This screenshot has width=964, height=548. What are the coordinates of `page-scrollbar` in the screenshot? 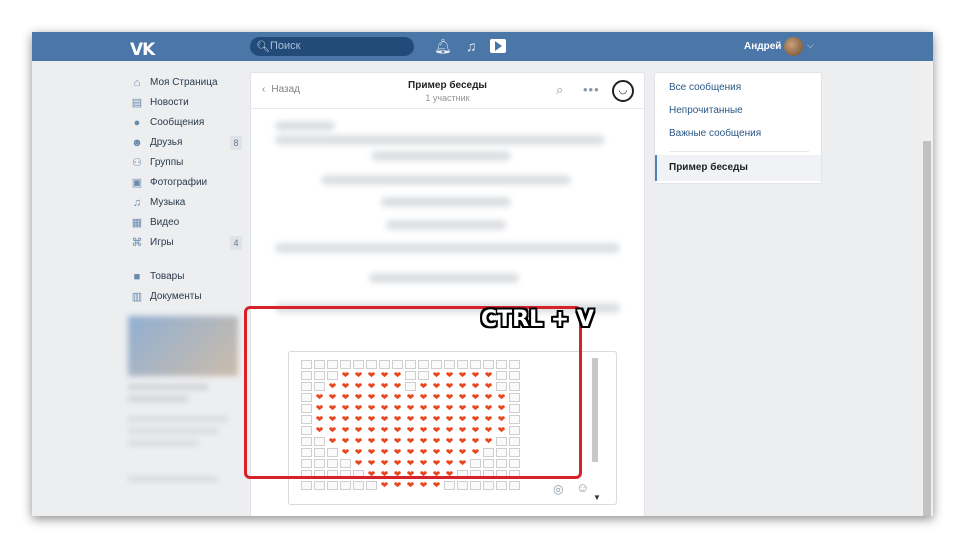 It's located at (927, 288).